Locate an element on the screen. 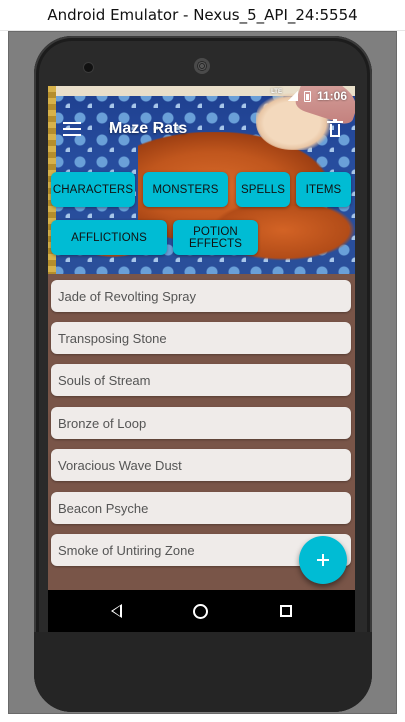 This screenshot has width=405, height=722. status-bar: LTE 11:06 is located at coordinates (201, 96).